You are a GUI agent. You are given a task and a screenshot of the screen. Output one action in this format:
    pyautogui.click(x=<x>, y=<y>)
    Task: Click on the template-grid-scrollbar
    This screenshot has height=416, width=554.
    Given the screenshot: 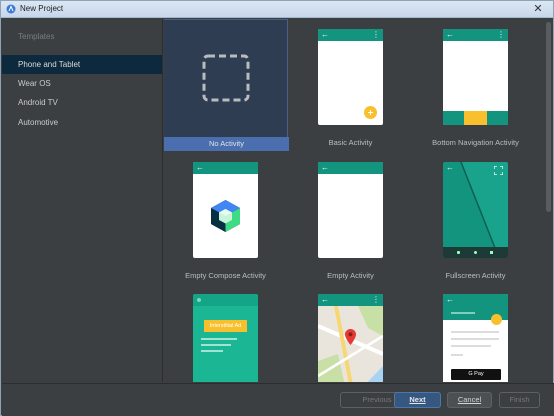 What is the action you would take?
    pyautogui.click(x=548, y=200)
    